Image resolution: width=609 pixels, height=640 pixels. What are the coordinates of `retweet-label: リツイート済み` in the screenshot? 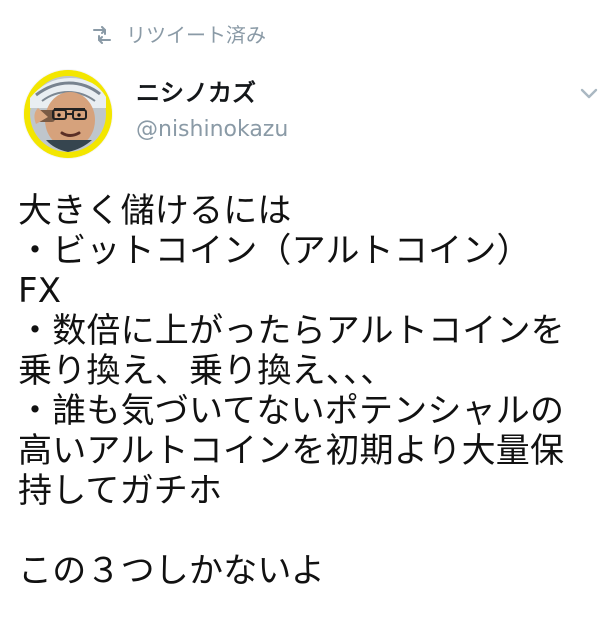 It's located at (196, 35).